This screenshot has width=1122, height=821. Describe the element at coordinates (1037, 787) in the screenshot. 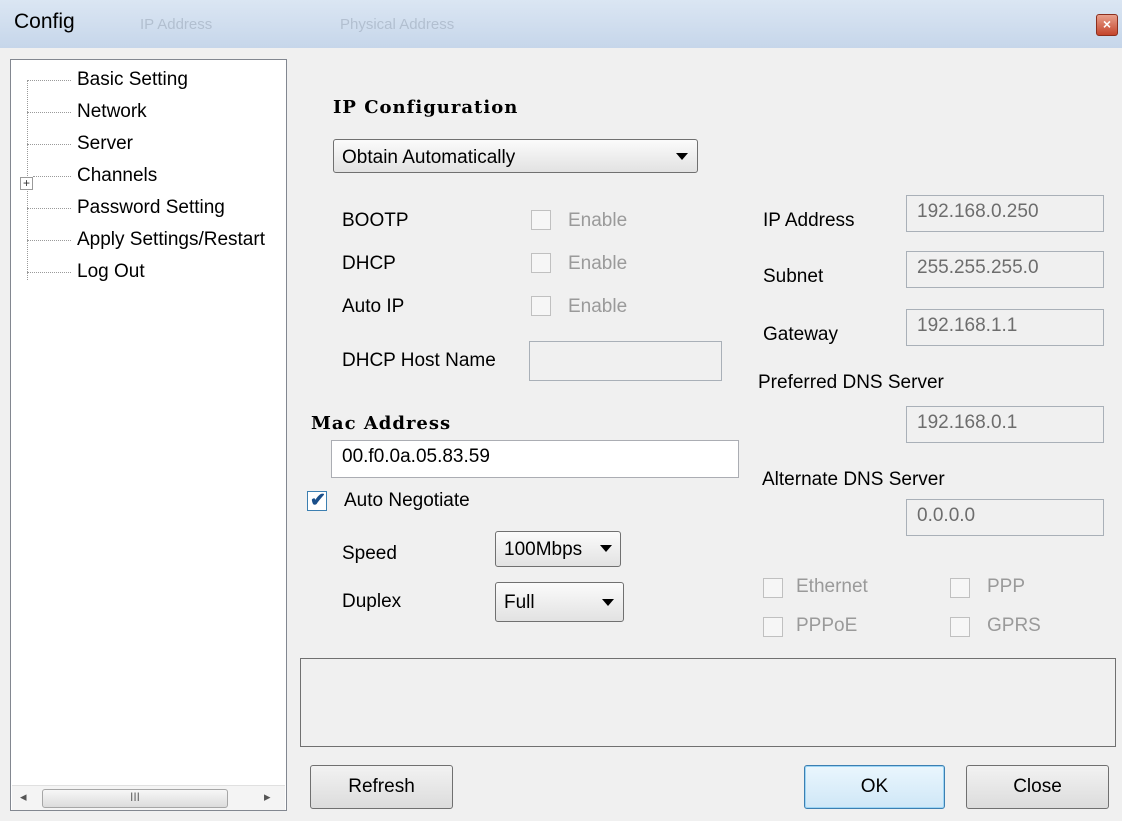

I see `close-button: Close` at that location.